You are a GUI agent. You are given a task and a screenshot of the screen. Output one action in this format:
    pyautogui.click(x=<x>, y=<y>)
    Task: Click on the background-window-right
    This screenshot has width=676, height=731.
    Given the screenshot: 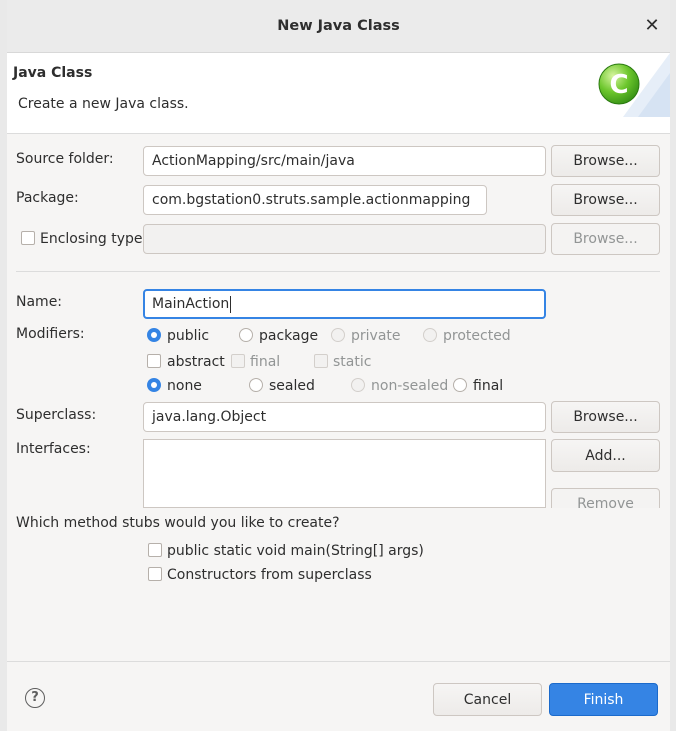 What is the action you would take?
    pyautogui.click(x=673, y=365)
    